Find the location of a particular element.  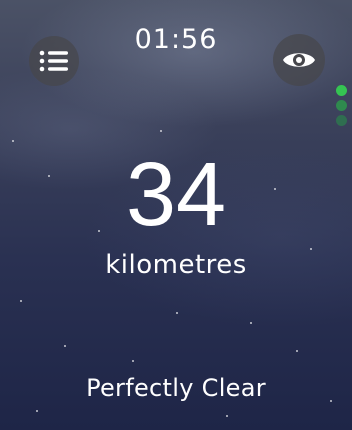

page-indicator is located at coordinates (341, 105).